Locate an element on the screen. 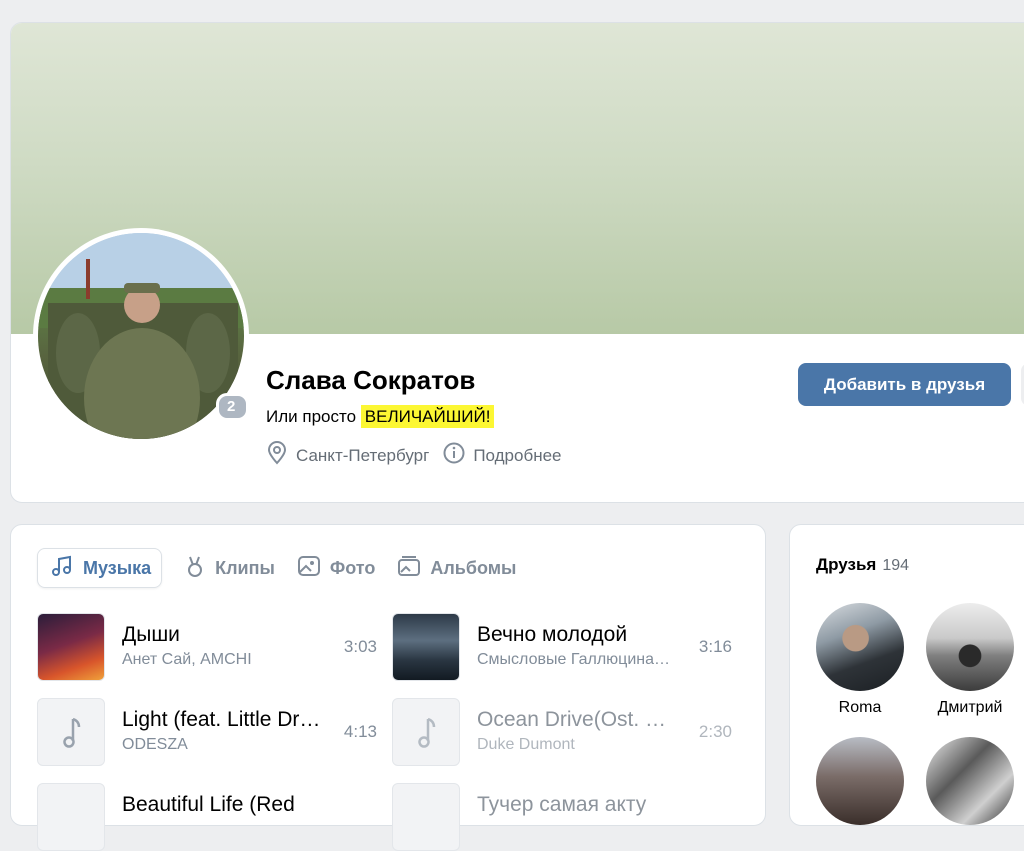 The width and height of the screenshot is (1024, 851). online-badge: 2 ч is located at coordinates (232, 415).